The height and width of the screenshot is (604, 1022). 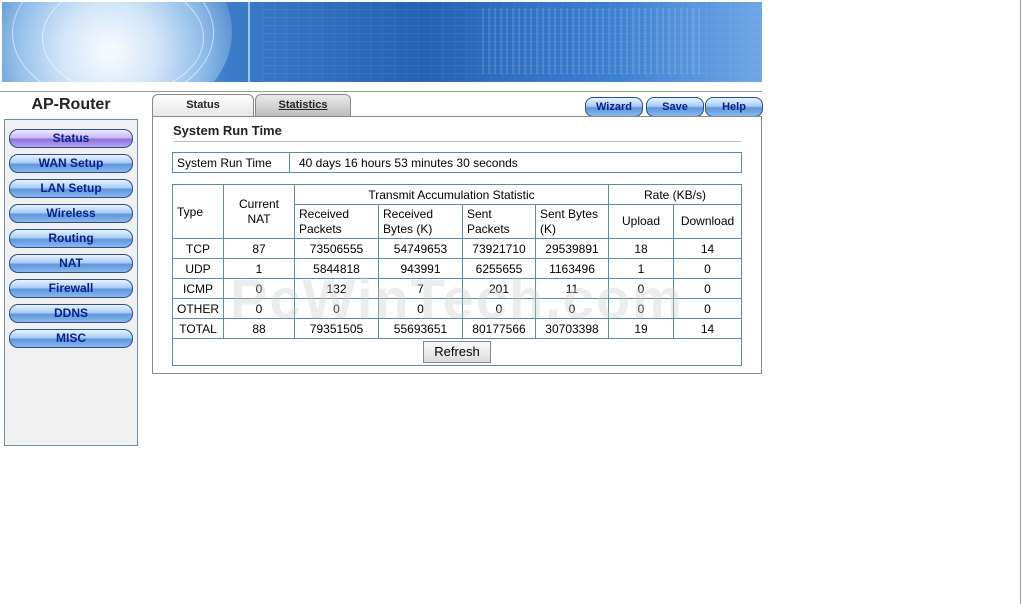 I want to click on cell-received-bytes: 943991, so click(x=420, y=268).